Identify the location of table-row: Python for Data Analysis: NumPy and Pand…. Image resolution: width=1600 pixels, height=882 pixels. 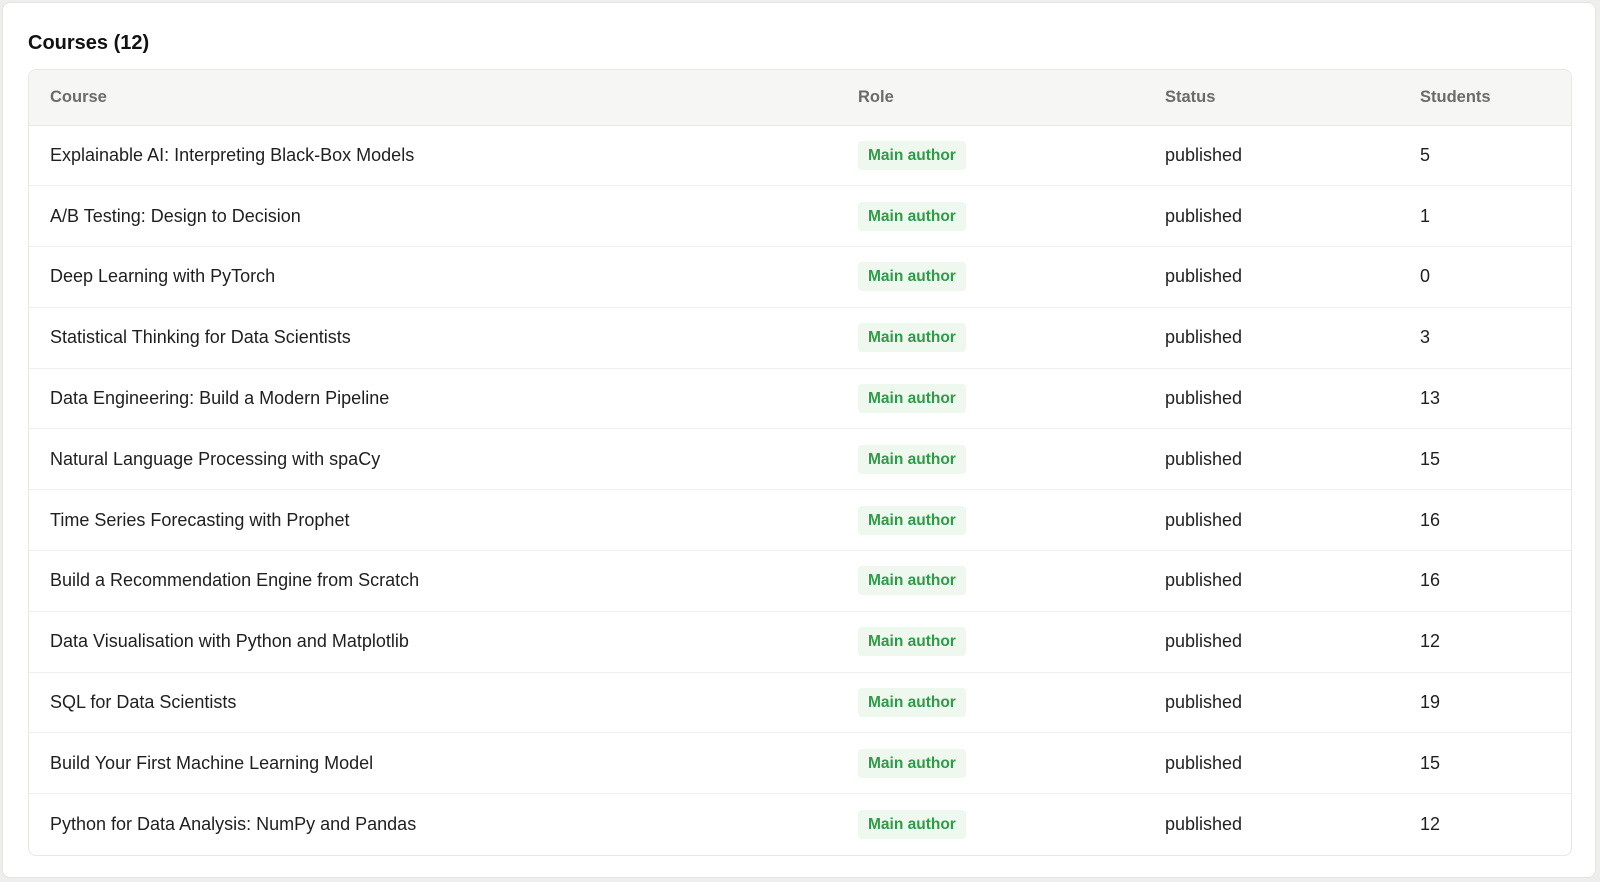
(800, 824).